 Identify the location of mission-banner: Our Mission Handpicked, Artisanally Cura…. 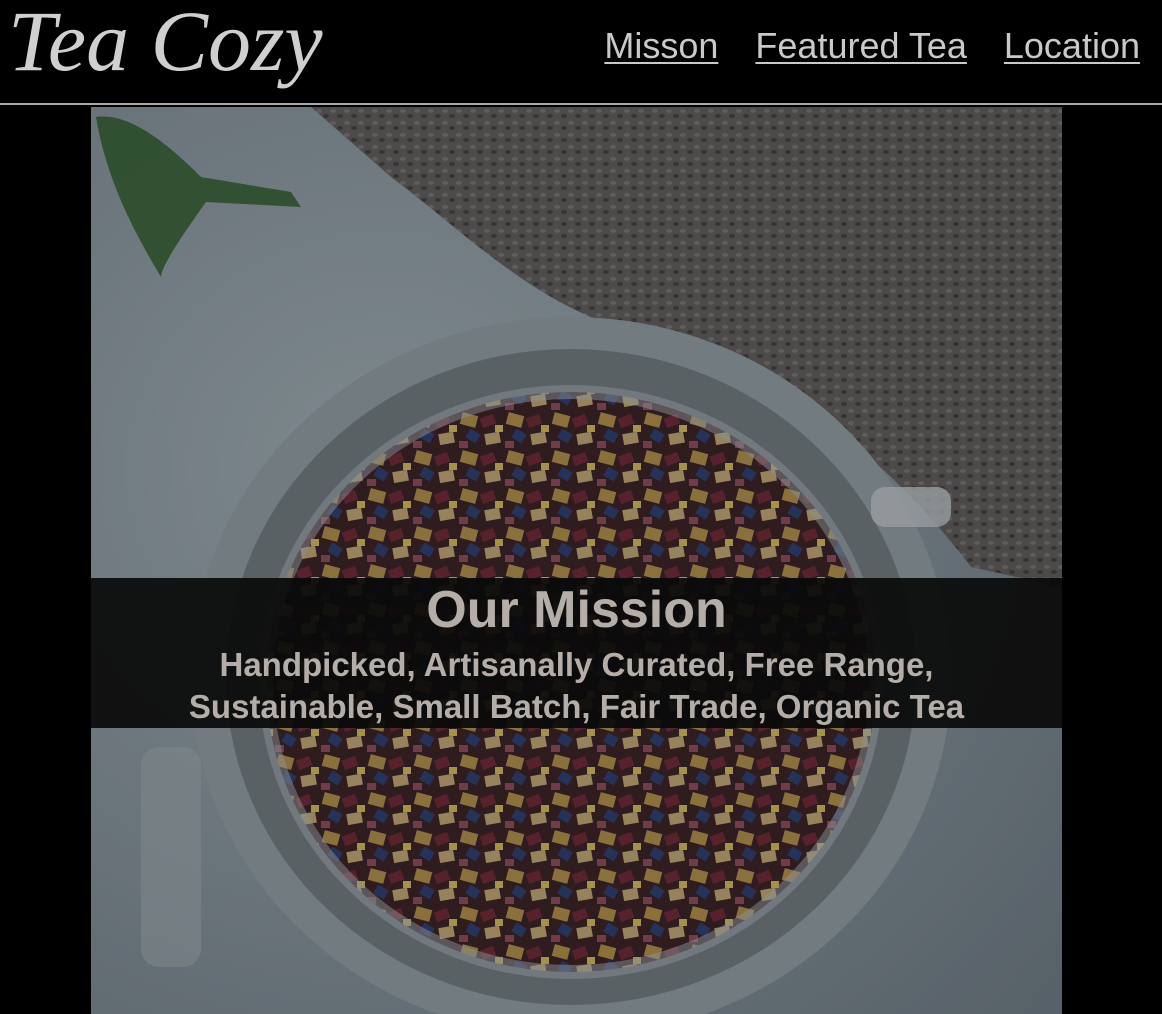
(576, 653).